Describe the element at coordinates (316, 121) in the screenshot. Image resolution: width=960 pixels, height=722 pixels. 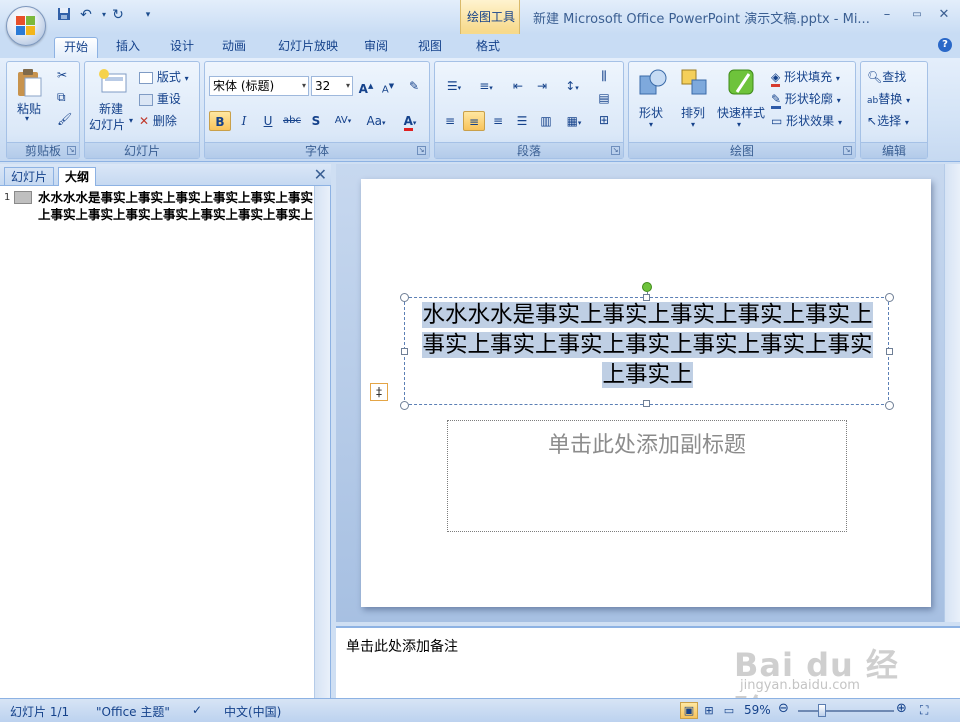
I see `shadow-button: S` at that location.